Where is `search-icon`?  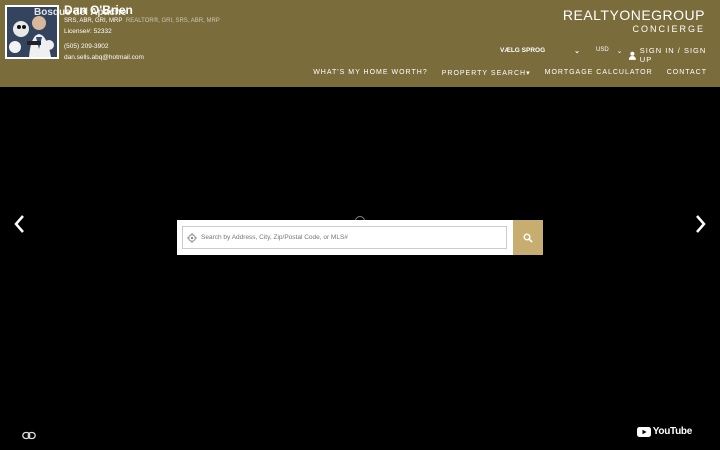
search-icon is located at coordinates (528, 238).